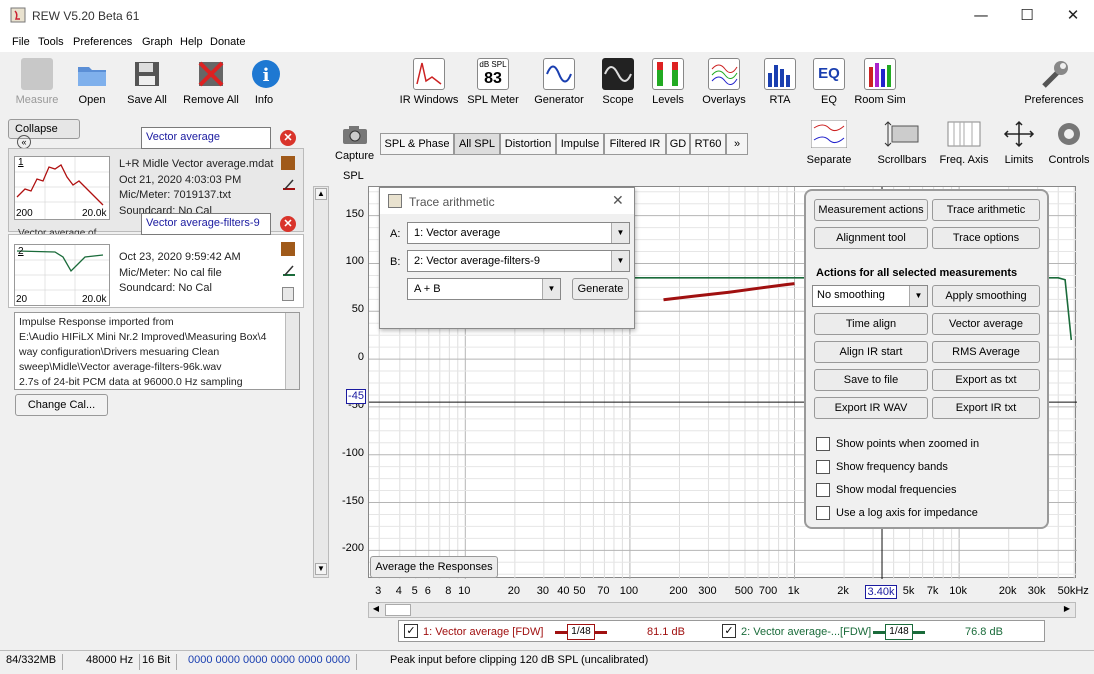 Image resolution: width=1094 pixels, height=674 pixels. Describe the element at coordinates (559, 82) in the screenshot. I see `generator-button: Generator` at that location.